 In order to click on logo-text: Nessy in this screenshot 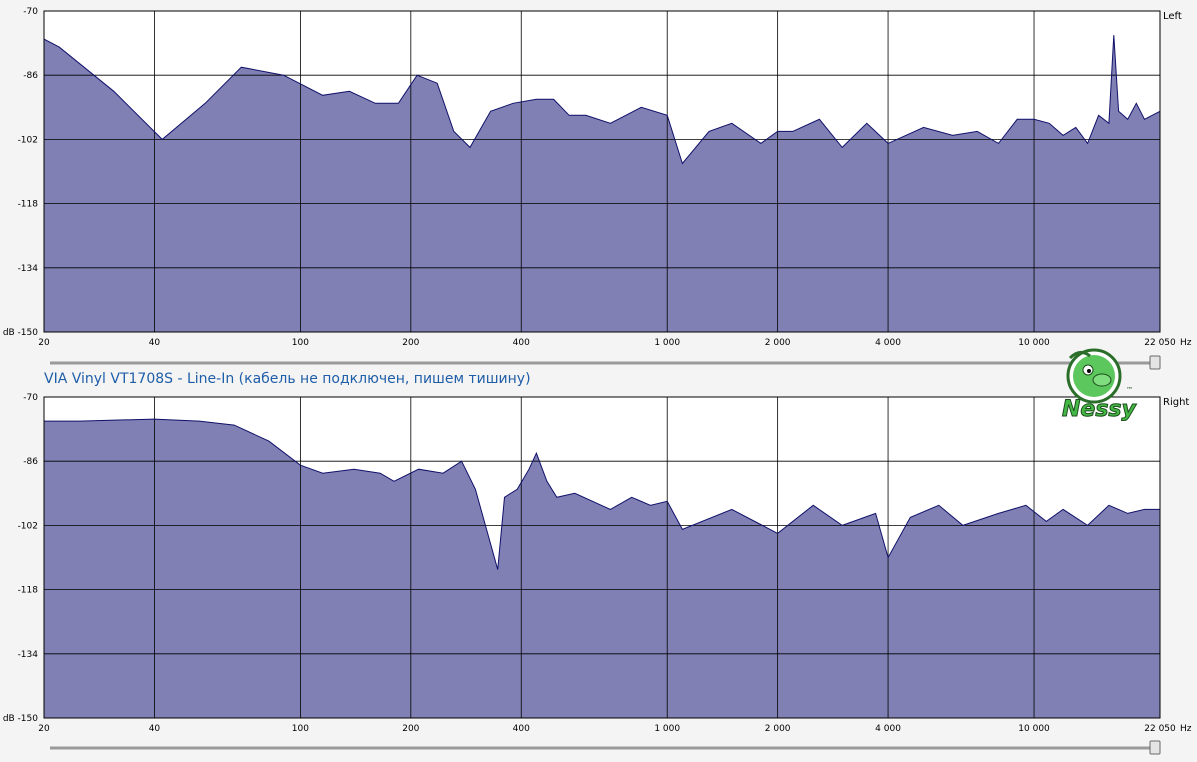, I will do `click(1100, 409)`.